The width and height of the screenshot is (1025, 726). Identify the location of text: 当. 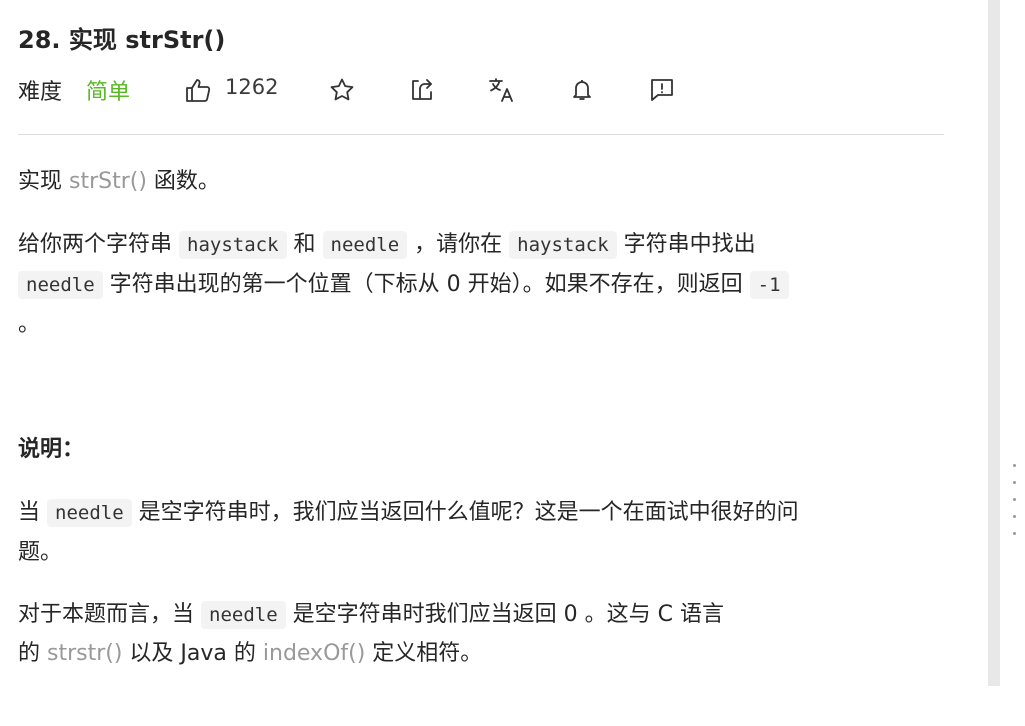
(32, 512).